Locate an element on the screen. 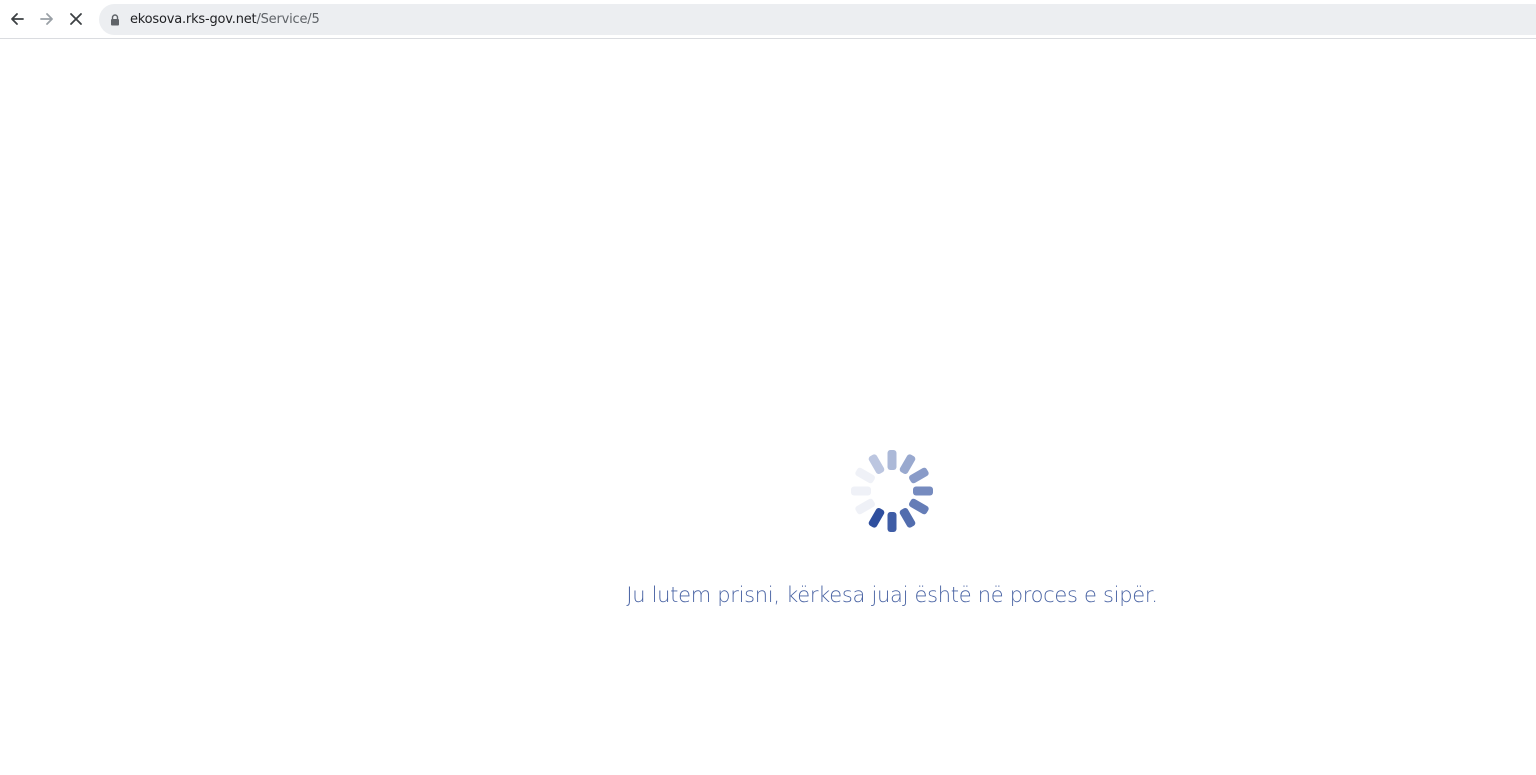  arrow-left-icon is located at coordinates (17, 19).